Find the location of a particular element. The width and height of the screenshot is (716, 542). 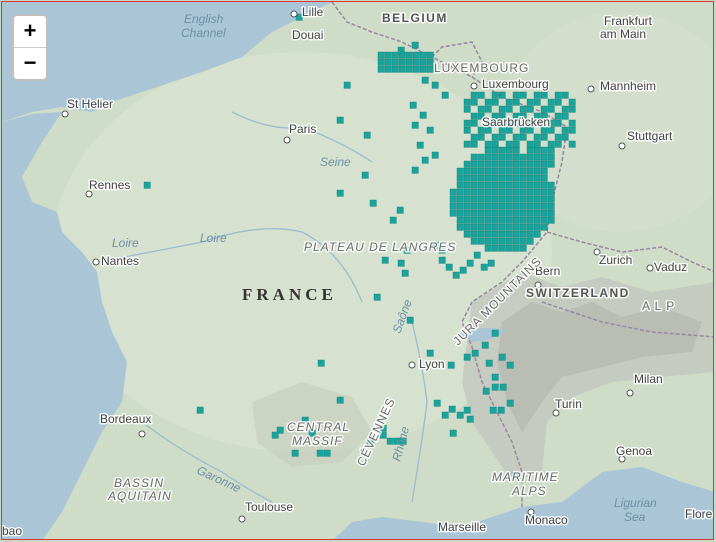

label-vaduz: Vaduz is located at coordinates (670, 267).